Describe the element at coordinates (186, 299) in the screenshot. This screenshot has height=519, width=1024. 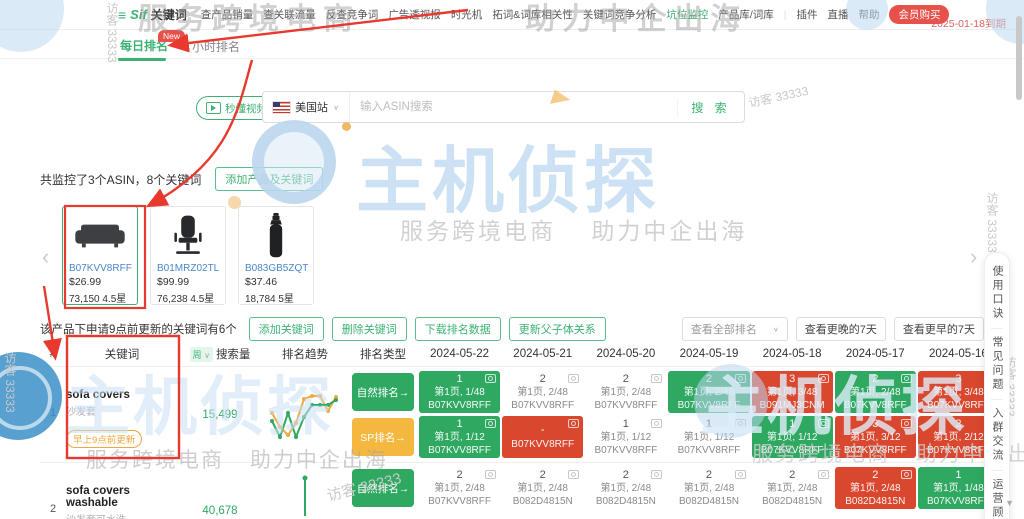
I see `product-reviews: 76,238 4.5星` at that location.